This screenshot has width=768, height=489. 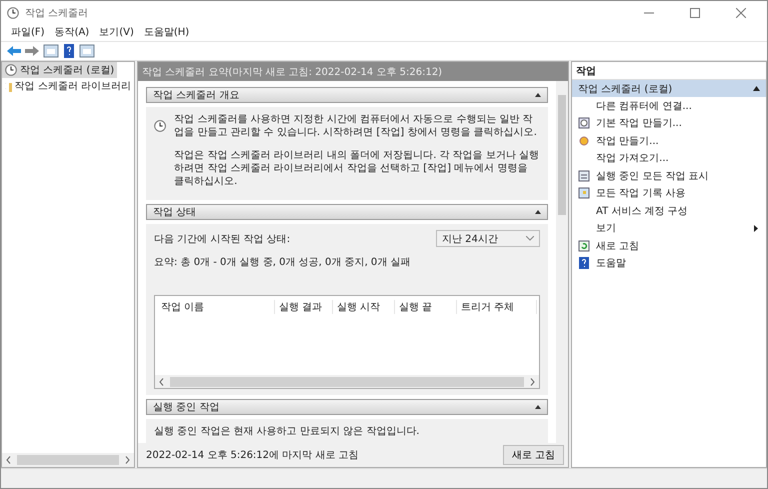 What do you see at coordinates (669, 211) in the screenshot?
I see `action-item: AT 서비스 계정 구성` at bounding box center [669, 211].